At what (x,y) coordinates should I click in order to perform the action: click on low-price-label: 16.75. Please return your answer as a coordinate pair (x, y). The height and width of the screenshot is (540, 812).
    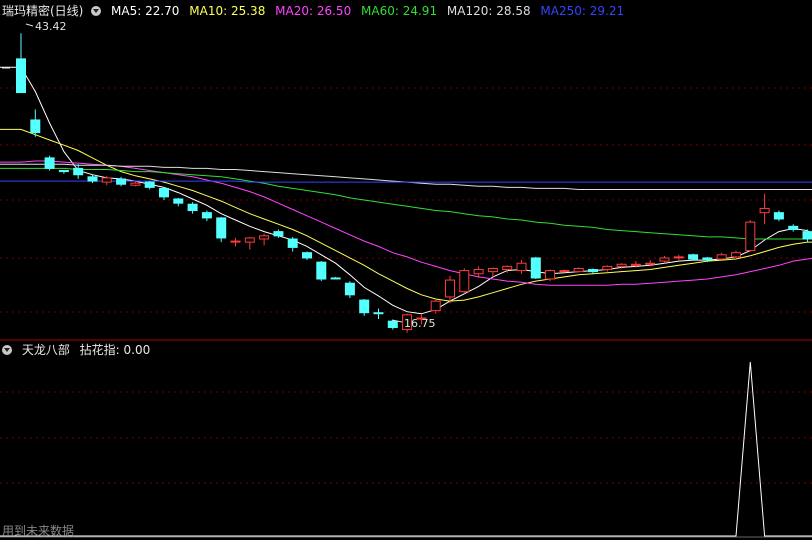
    Looking at the image, I should click on (420, 323).